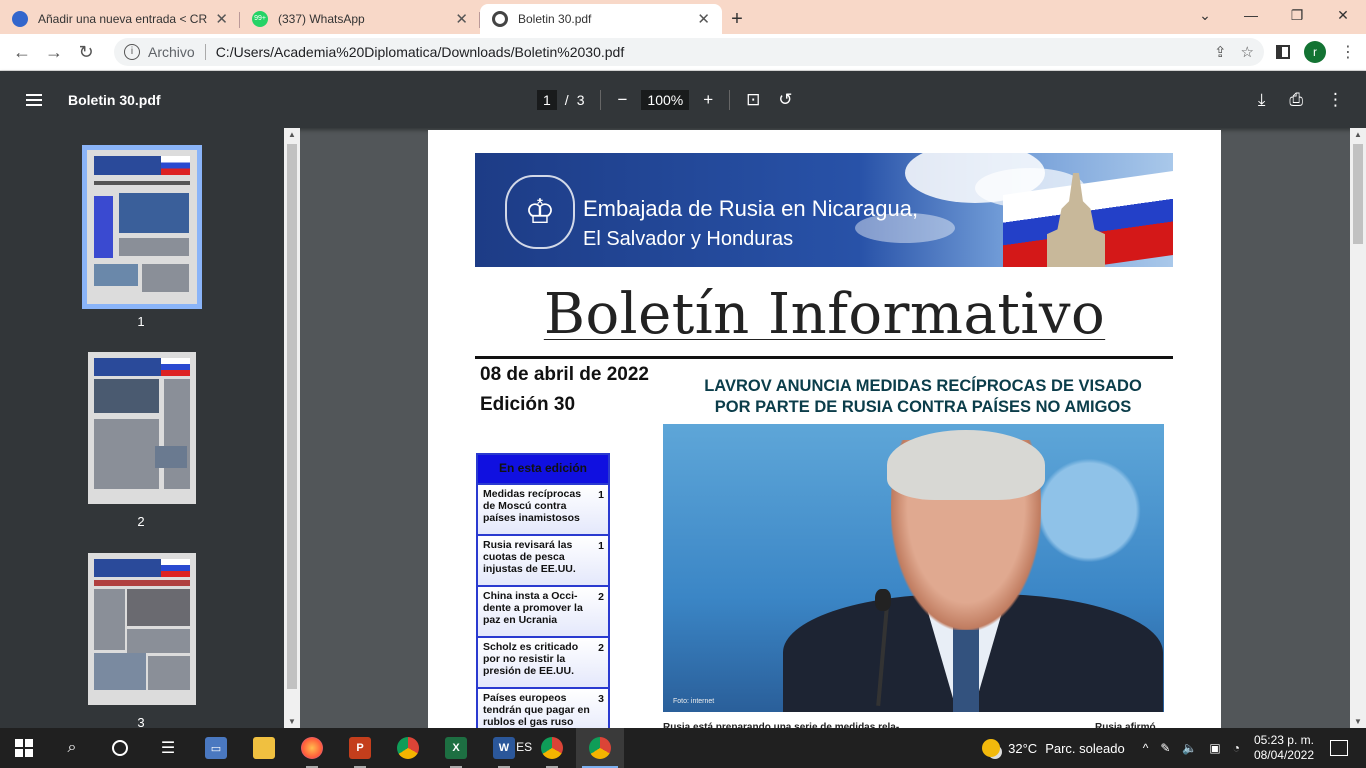 Image resolution: width=1366 pixels, height=768 pixels. Describe the element at coordinates (1343, 15) in the screenshot. I see `close-window-button: ✕` at that location.